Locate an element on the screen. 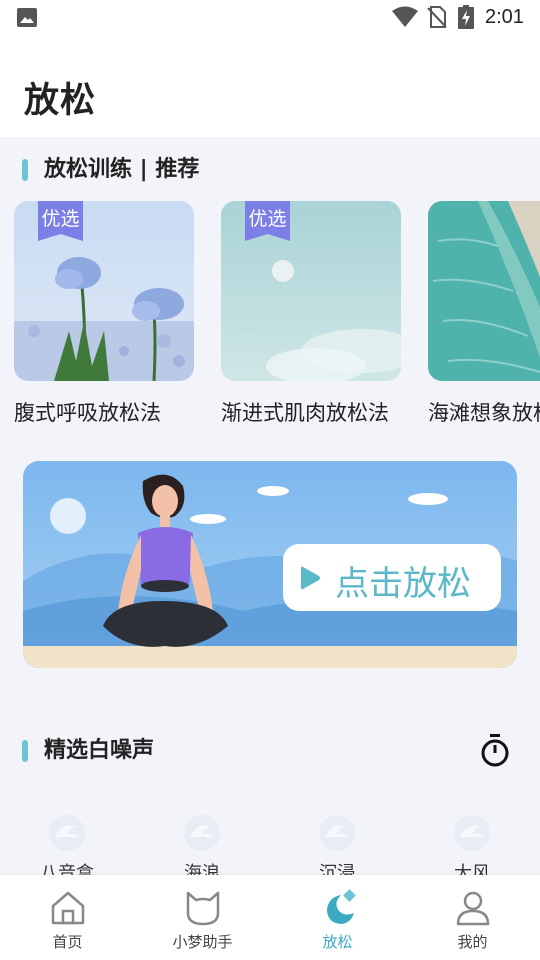  status-bar: 2:01 is located at coordinates (270, 18).